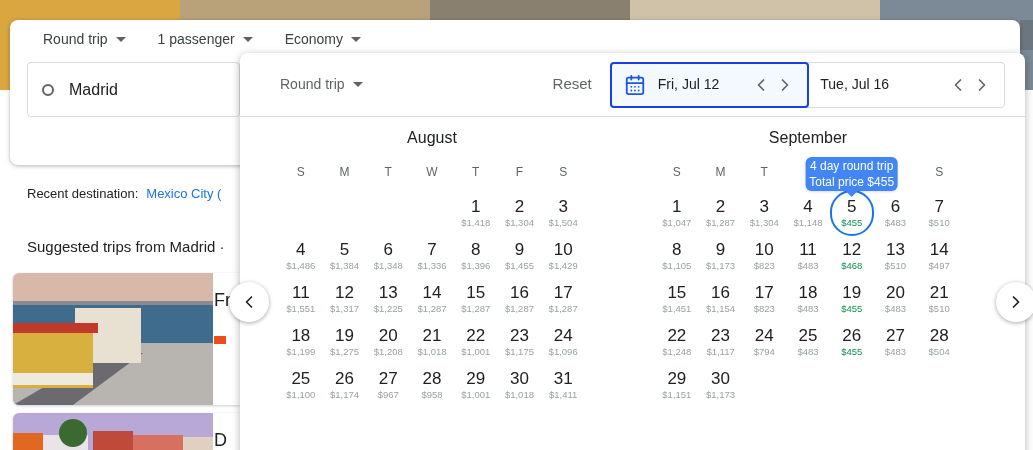  What do you see at coordinates (519, 342) in the screenshot?
I see `calendar-day: 23 $1,175` at bounding box center [519, 342].